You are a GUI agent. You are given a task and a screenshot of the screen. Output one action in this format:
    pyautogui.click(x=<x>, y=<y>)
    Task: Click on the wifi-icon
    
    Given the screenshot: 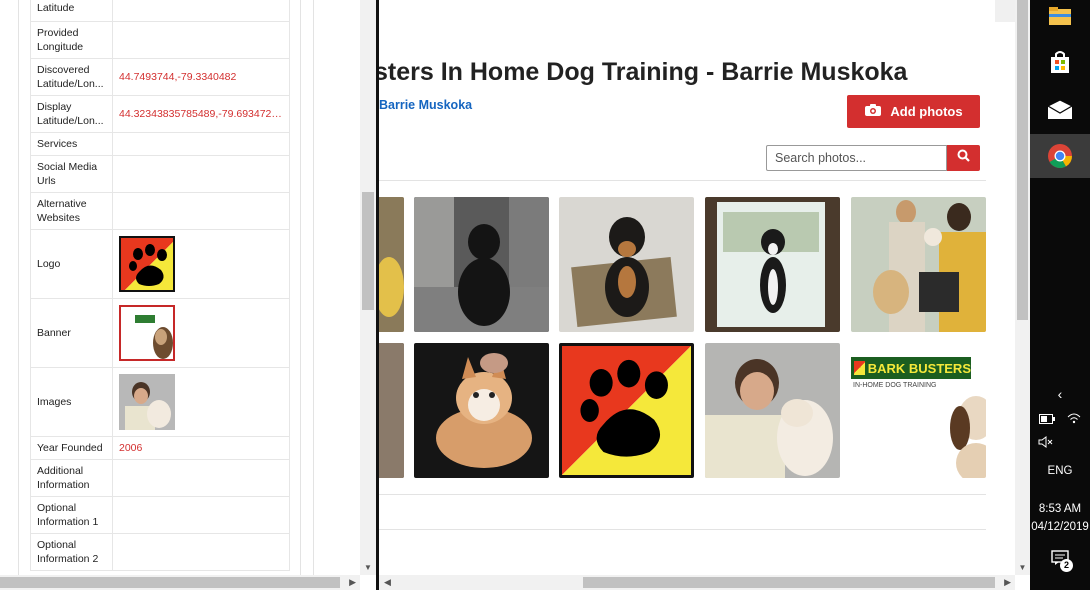 What is the action you would take?
    pyautogui.click(x=1074, y=419)
    